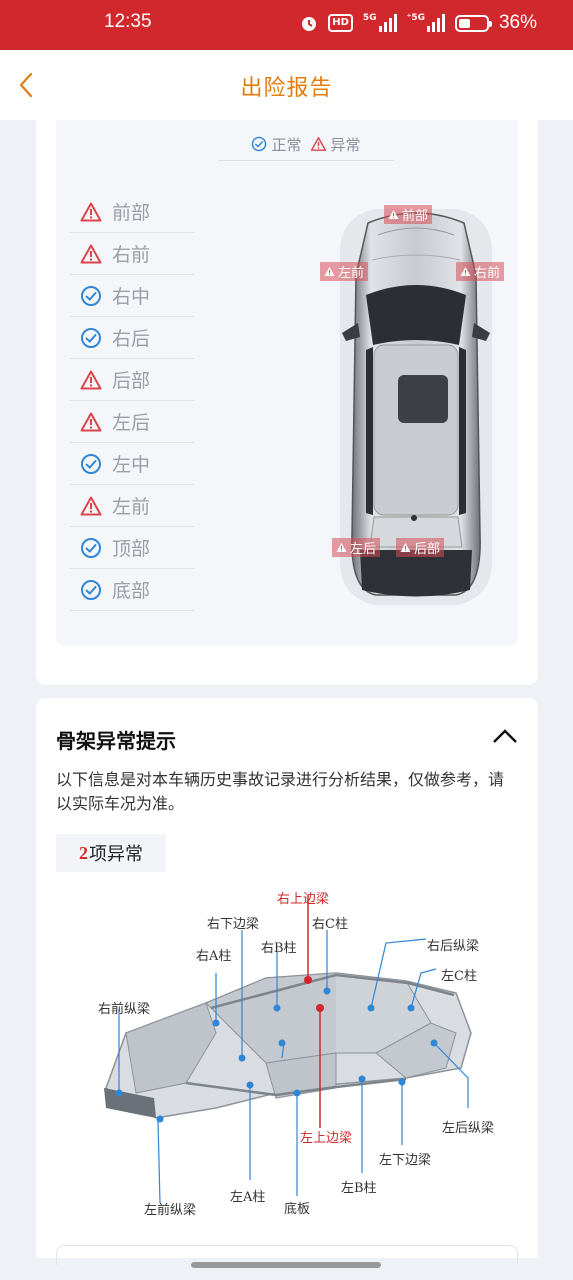  I want to click on legend-normal-label: 正常, so click(286, 144).